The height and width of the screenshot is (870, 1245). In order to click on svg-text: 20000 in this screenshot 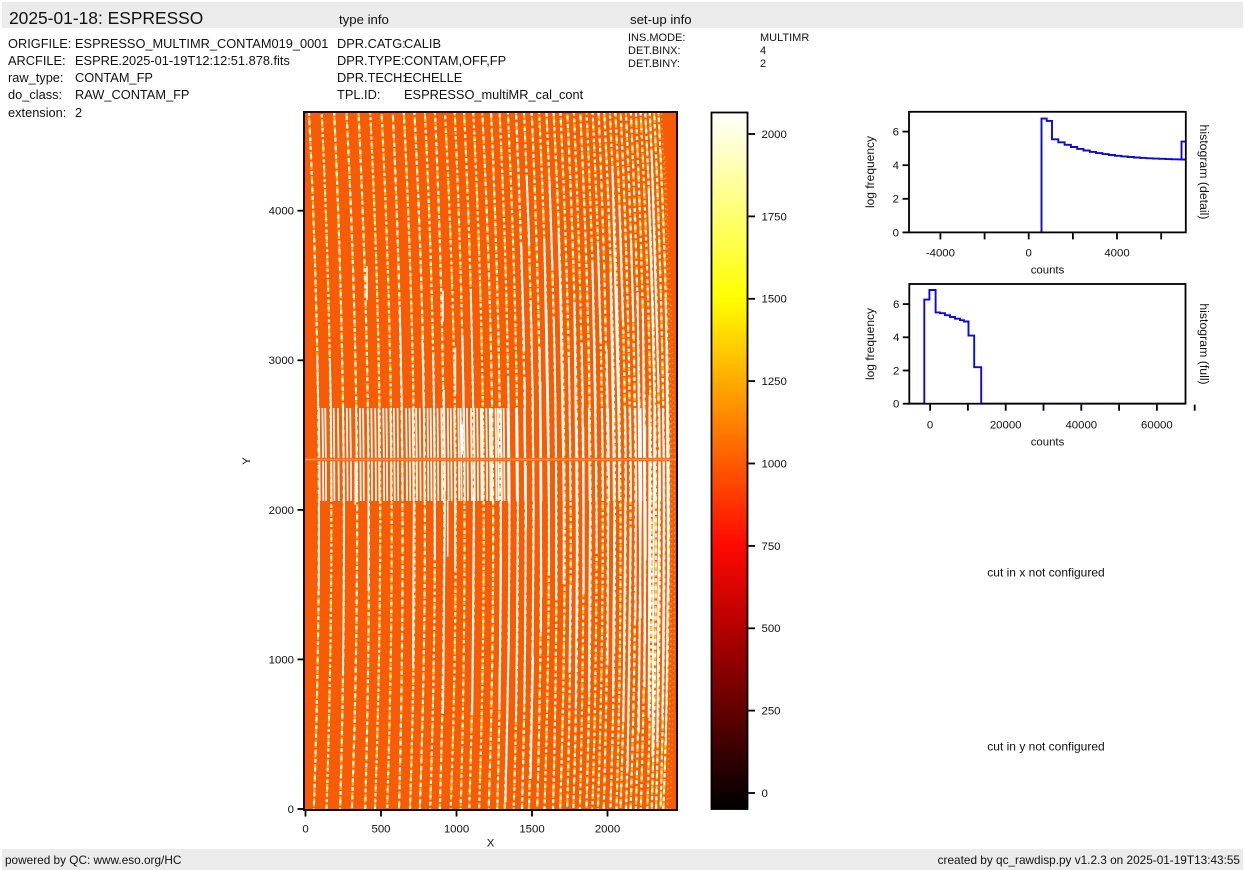, I will do `click(1006, 425)`.